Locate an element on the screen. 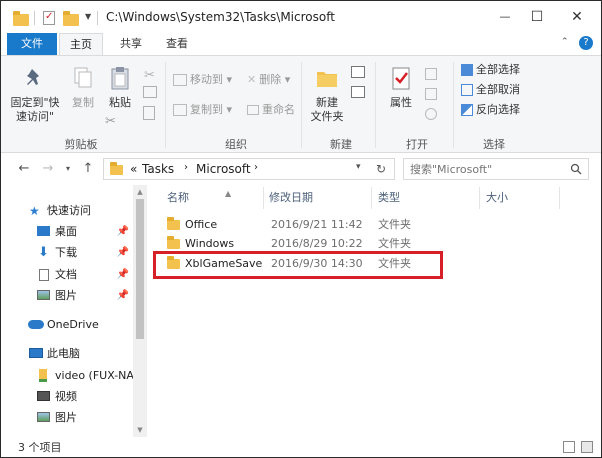  navigation-scrollbar: ▲ ▼ is located at coordinates (140, 311).